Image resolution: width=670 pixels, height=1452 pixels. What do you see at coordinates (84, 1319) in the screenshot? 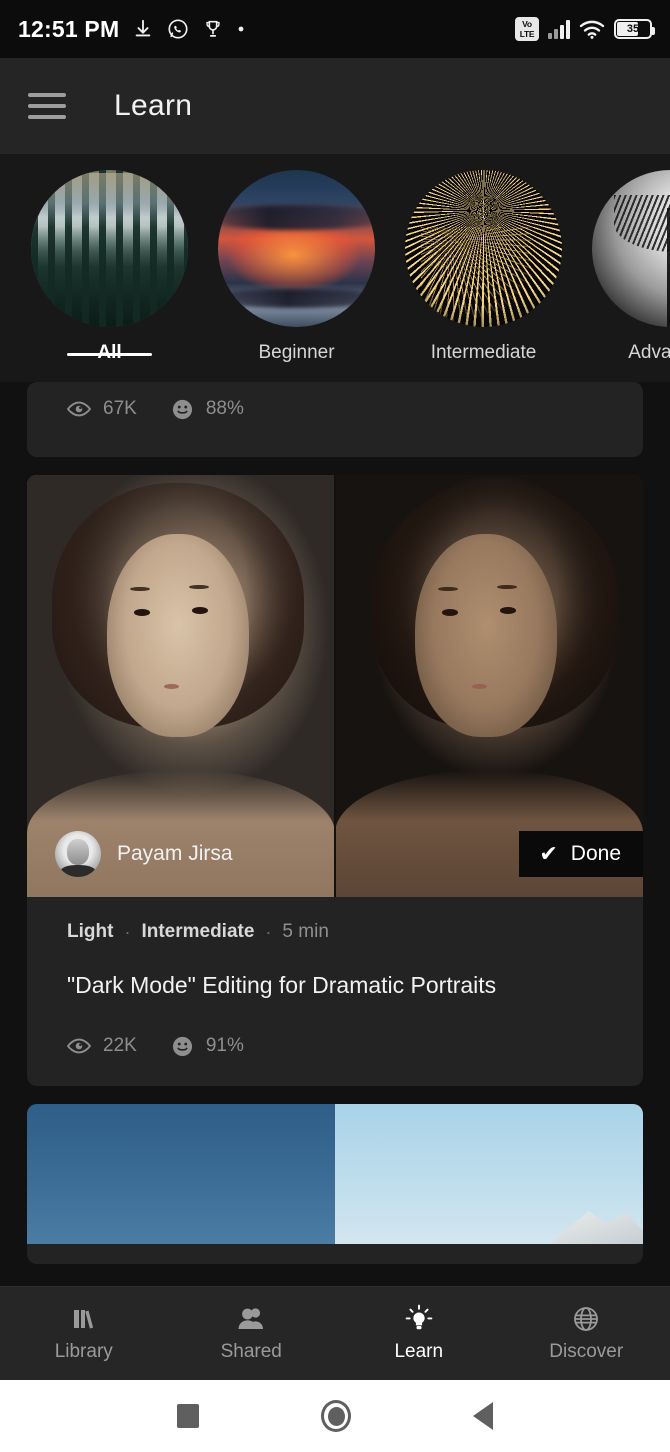
I see `books-icon` at bounding box center [84, 1319].